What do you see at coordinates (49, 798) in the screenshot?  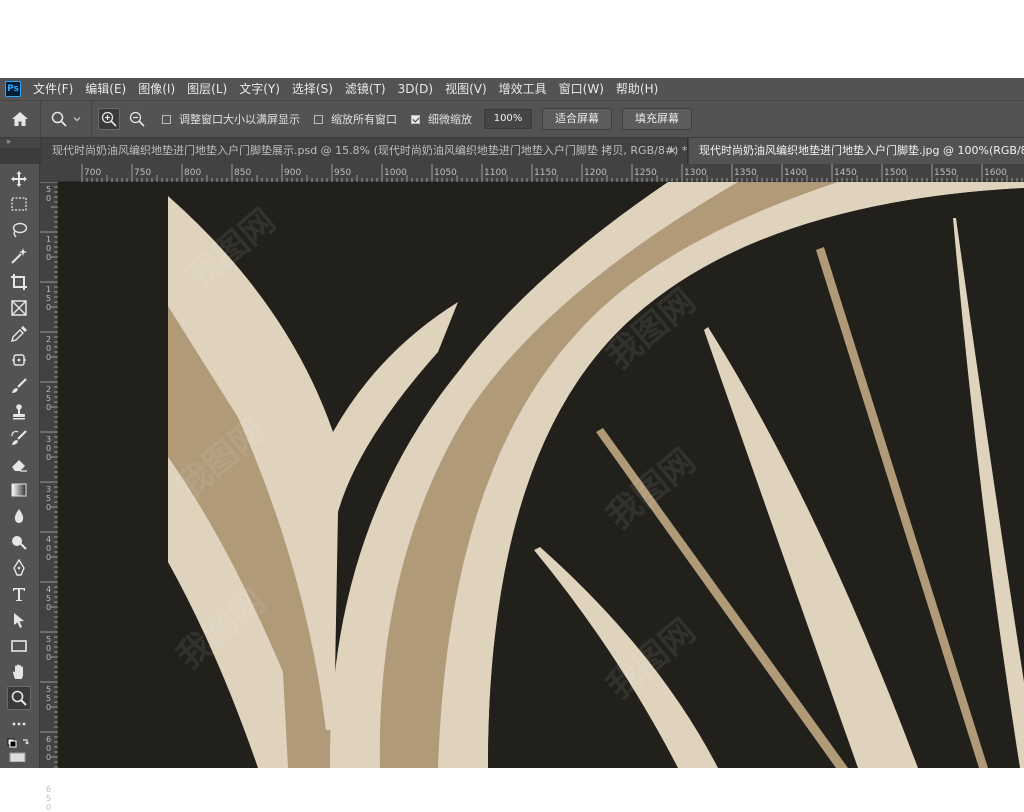 I see `ruler-label: 650` at bounding box center [49, 798].